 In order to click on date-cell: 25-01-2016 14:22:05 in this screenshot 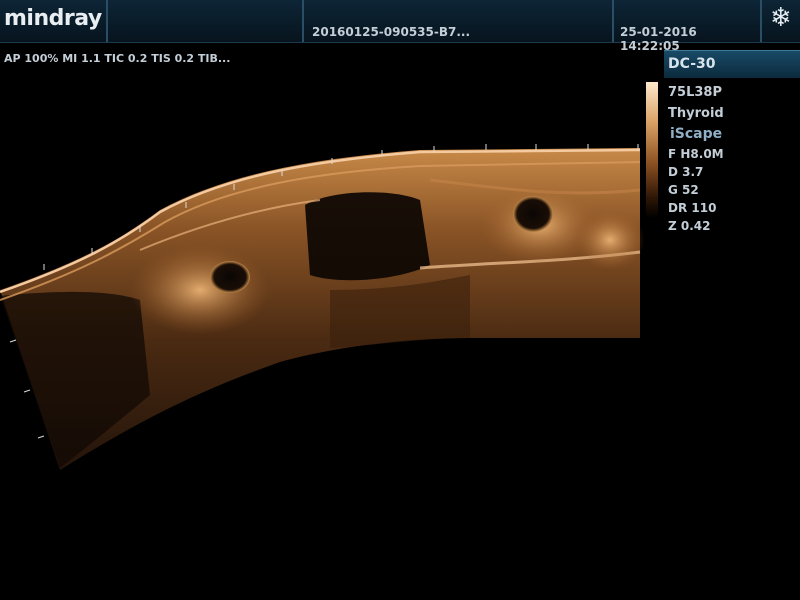, I will do `click(688, 26)`.